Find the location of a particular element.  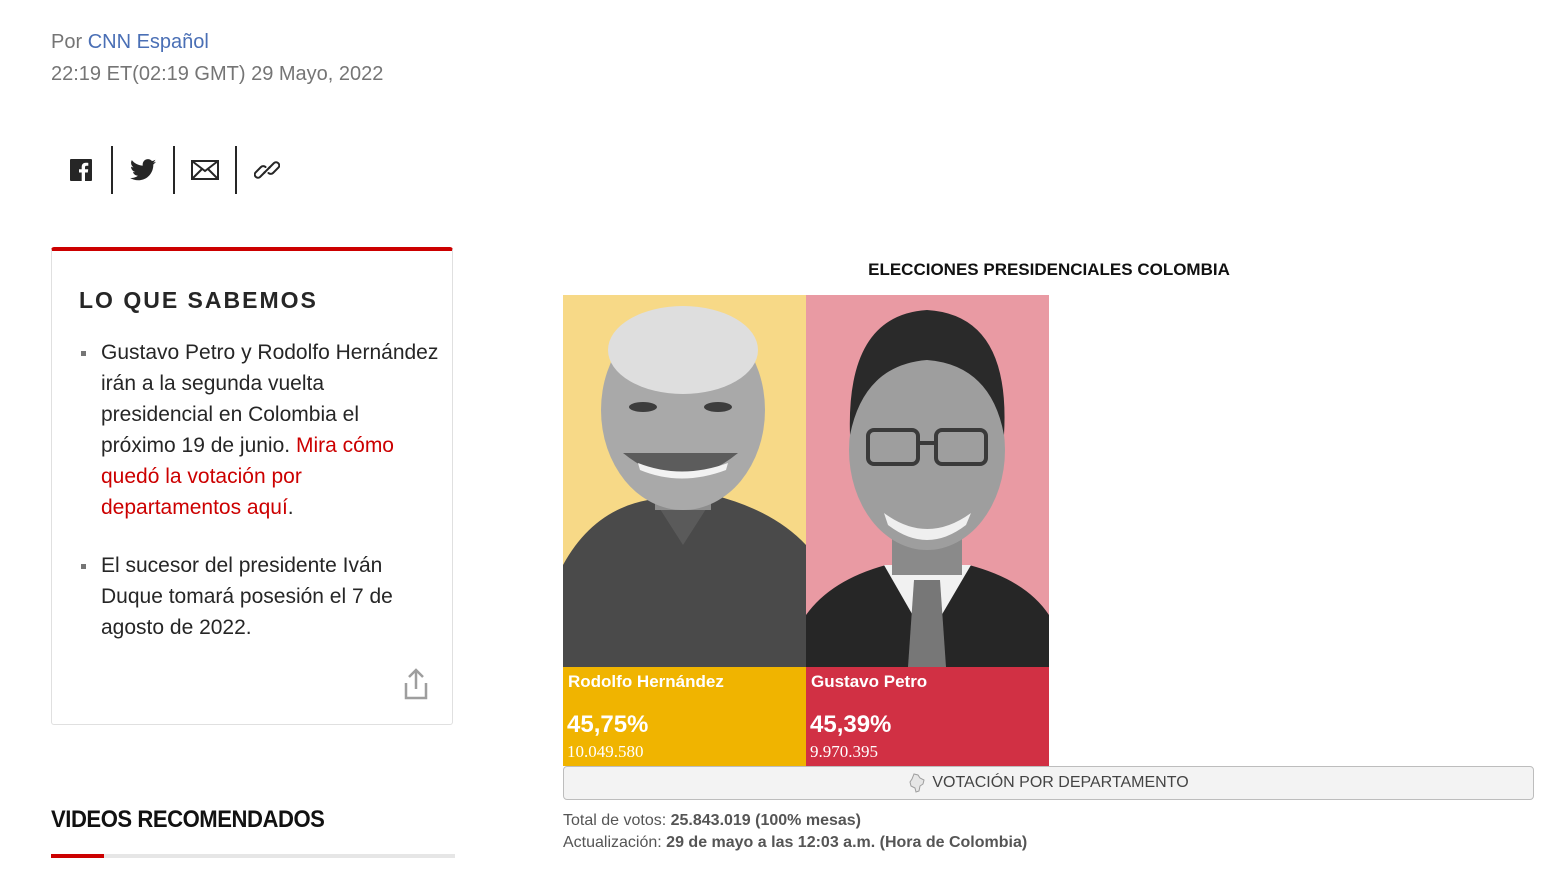

email-share-button is located at coordinates (205, 170).